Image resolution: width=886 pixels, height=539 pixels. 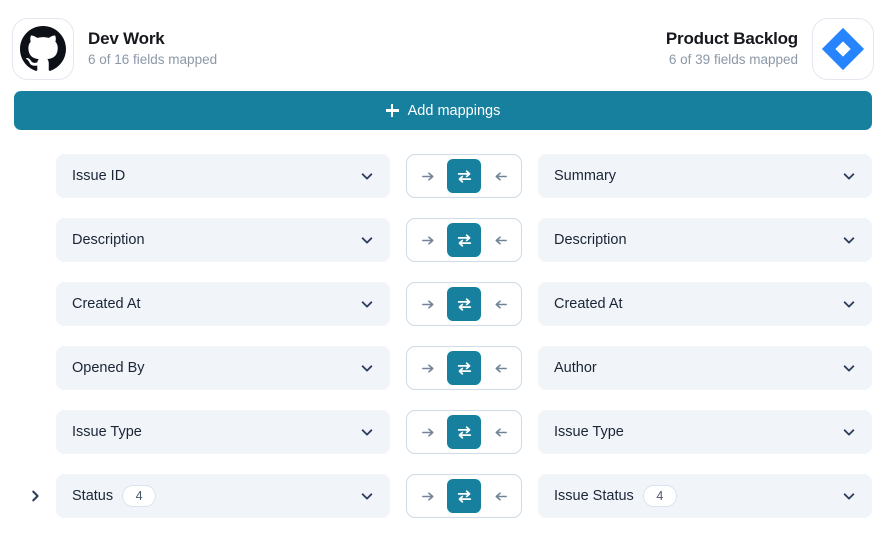 I want to click on left-field-select: Issue Type, so click(x=223, y=432).